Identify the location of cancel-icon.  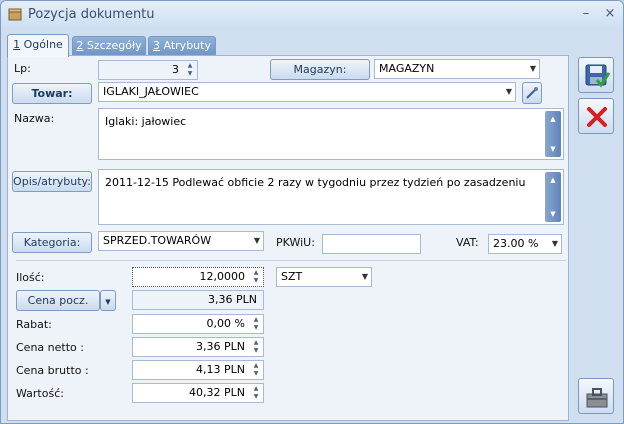
(597, 117).